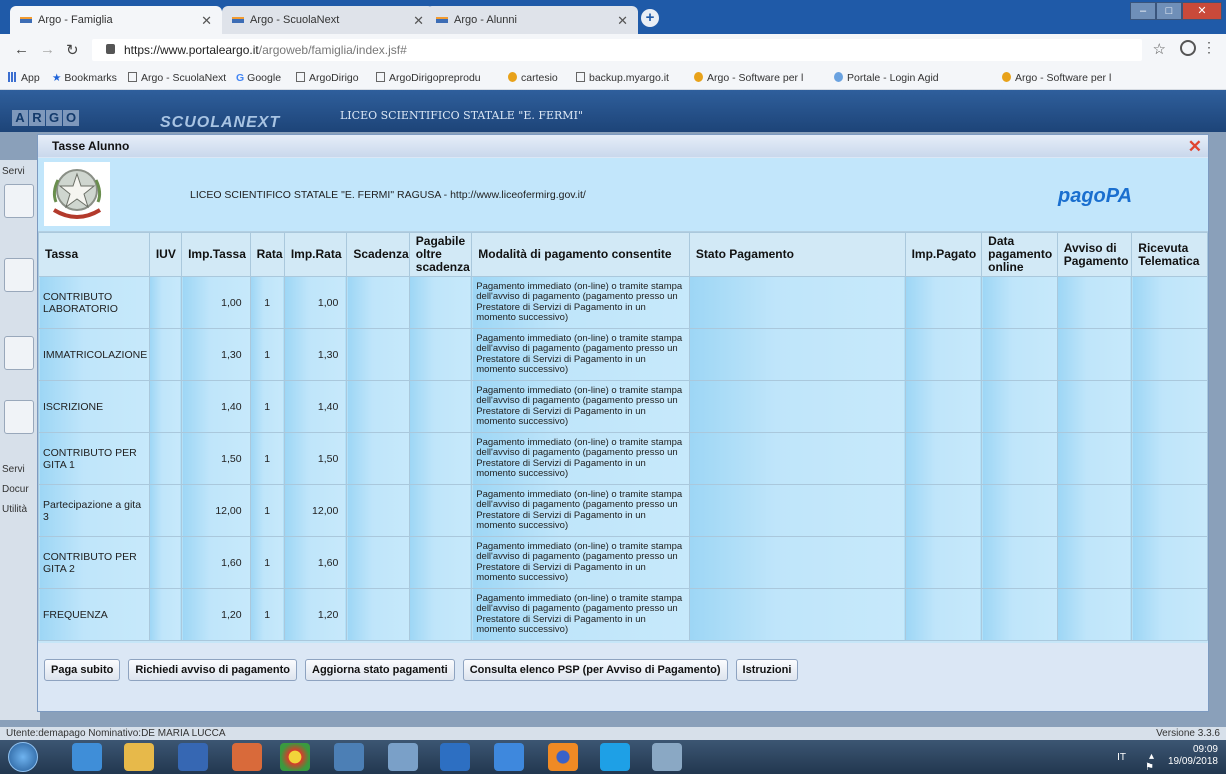  Describe the element at coordinates (1202, 11) in the screenshot. I see `window-close-icon: ✕` at that location.